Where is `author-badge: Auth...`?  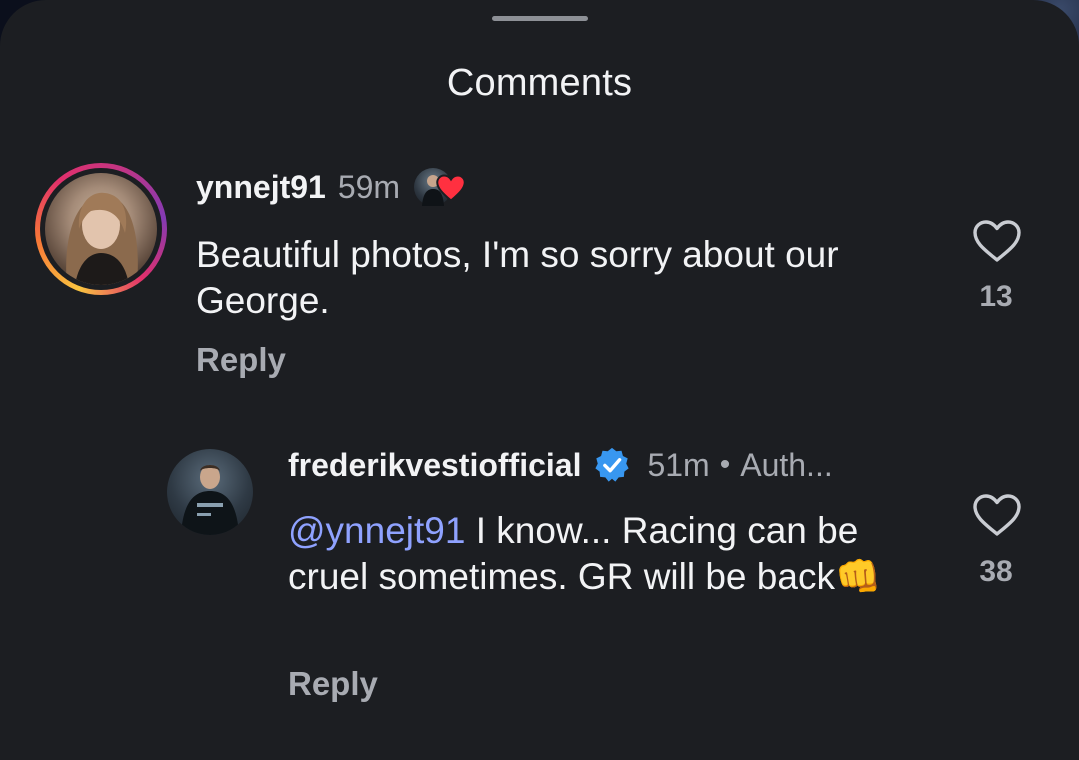
author-badge: Auth... is located at coordinates (786, 464).